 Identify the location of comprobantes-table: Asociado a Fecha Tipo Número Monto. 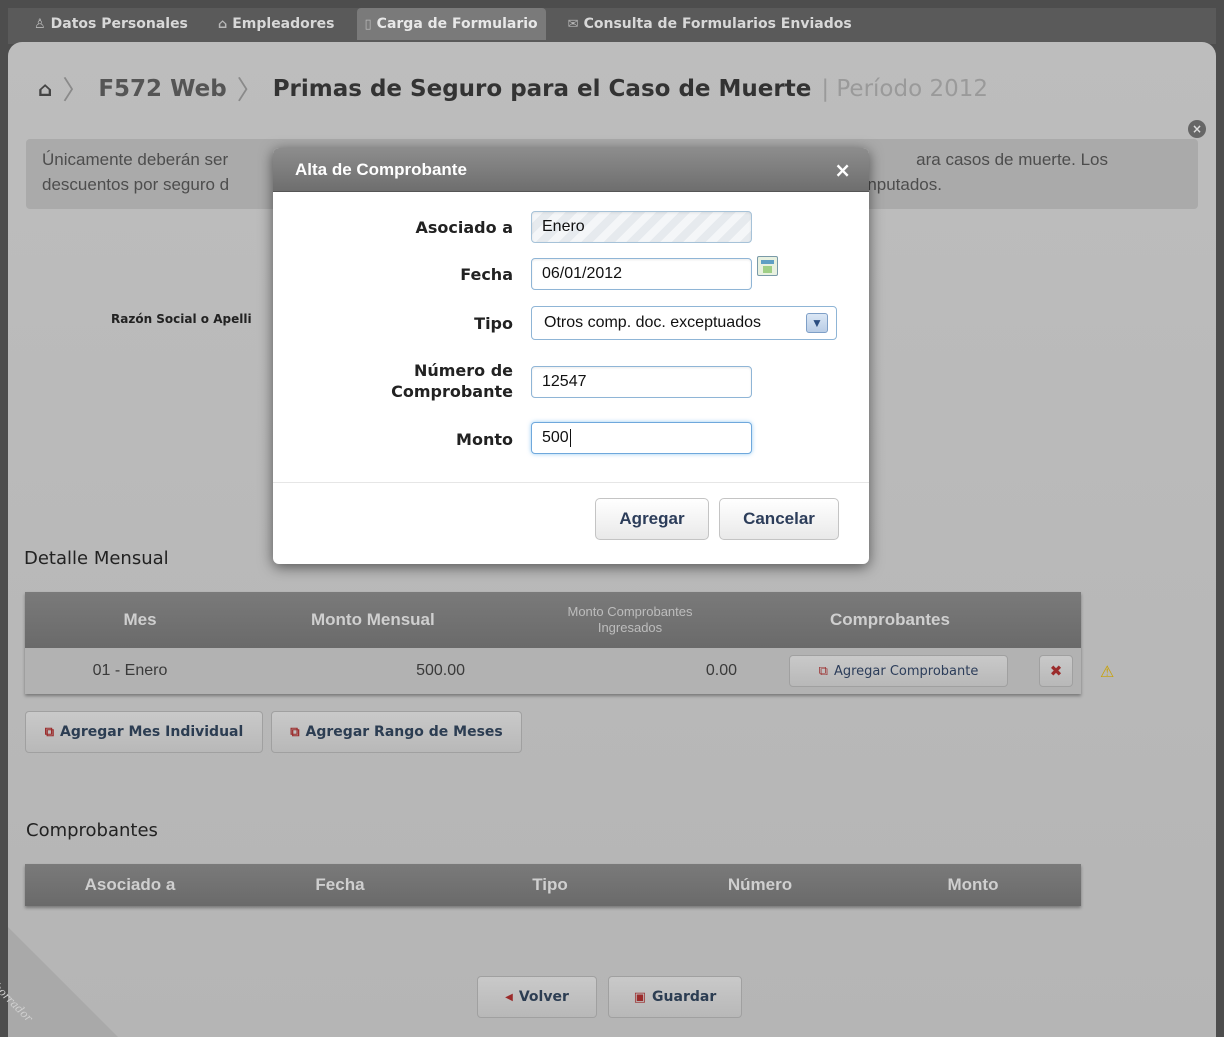
(553, 885).